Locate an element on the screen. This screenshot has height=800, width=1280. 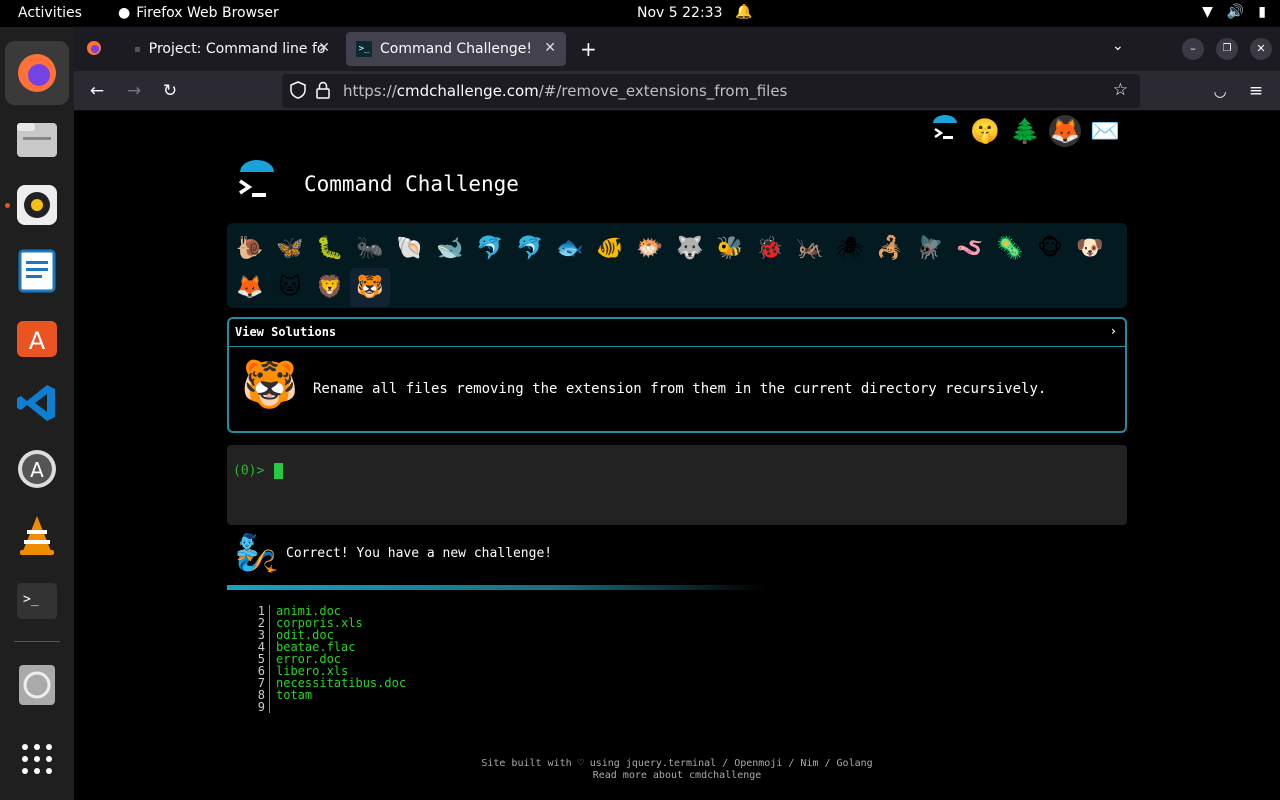
dock-terminal: >_ is located at coordinates (37, 601).